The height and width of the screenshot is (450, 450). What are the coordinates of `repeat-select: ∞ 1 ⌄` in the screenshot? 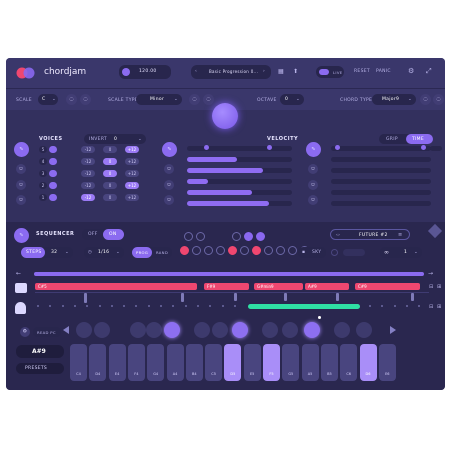 It's located at (401, 252).